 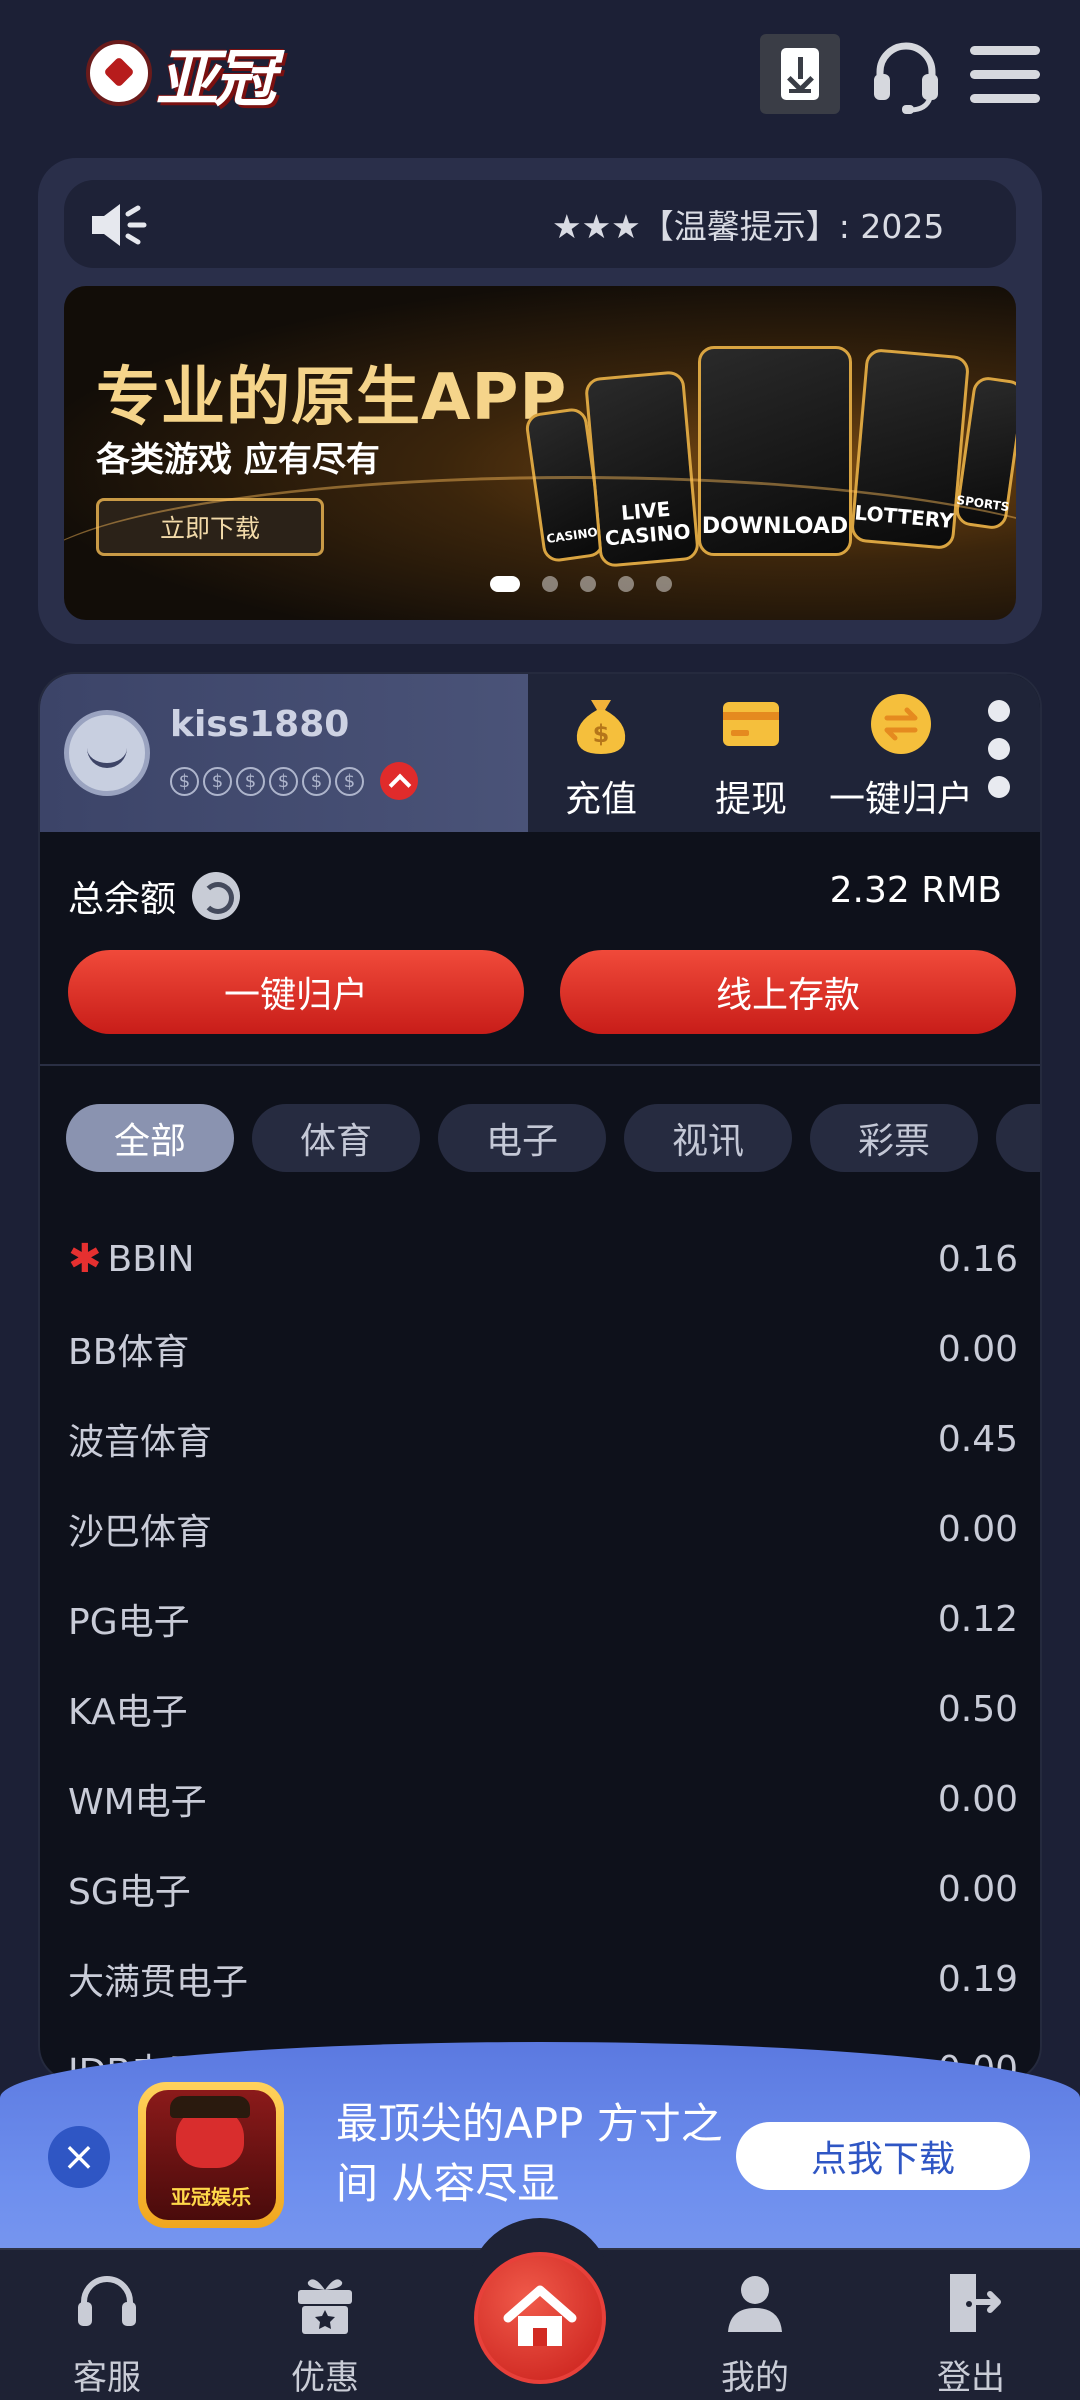 What do you see at coordinates (901, 724) in the screenshot?
I see `transfer-icon` at bounding box center [901, 724].